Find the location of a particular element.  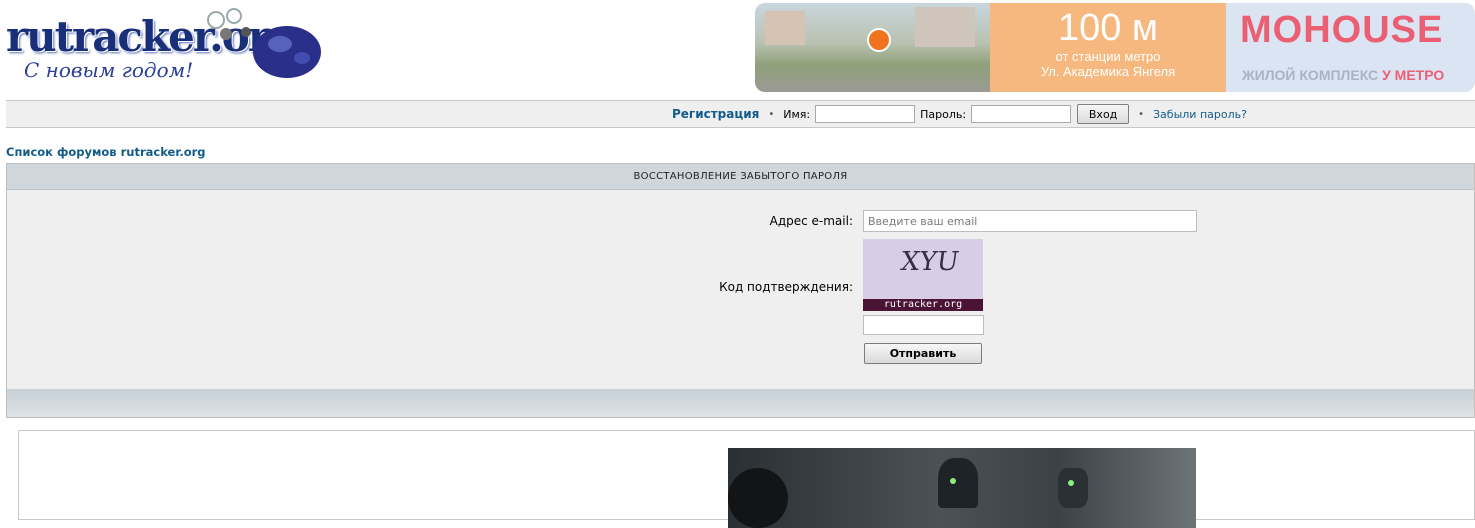

site-logo: rutracker.org С новым годом! is located at coordinates (166, 47).